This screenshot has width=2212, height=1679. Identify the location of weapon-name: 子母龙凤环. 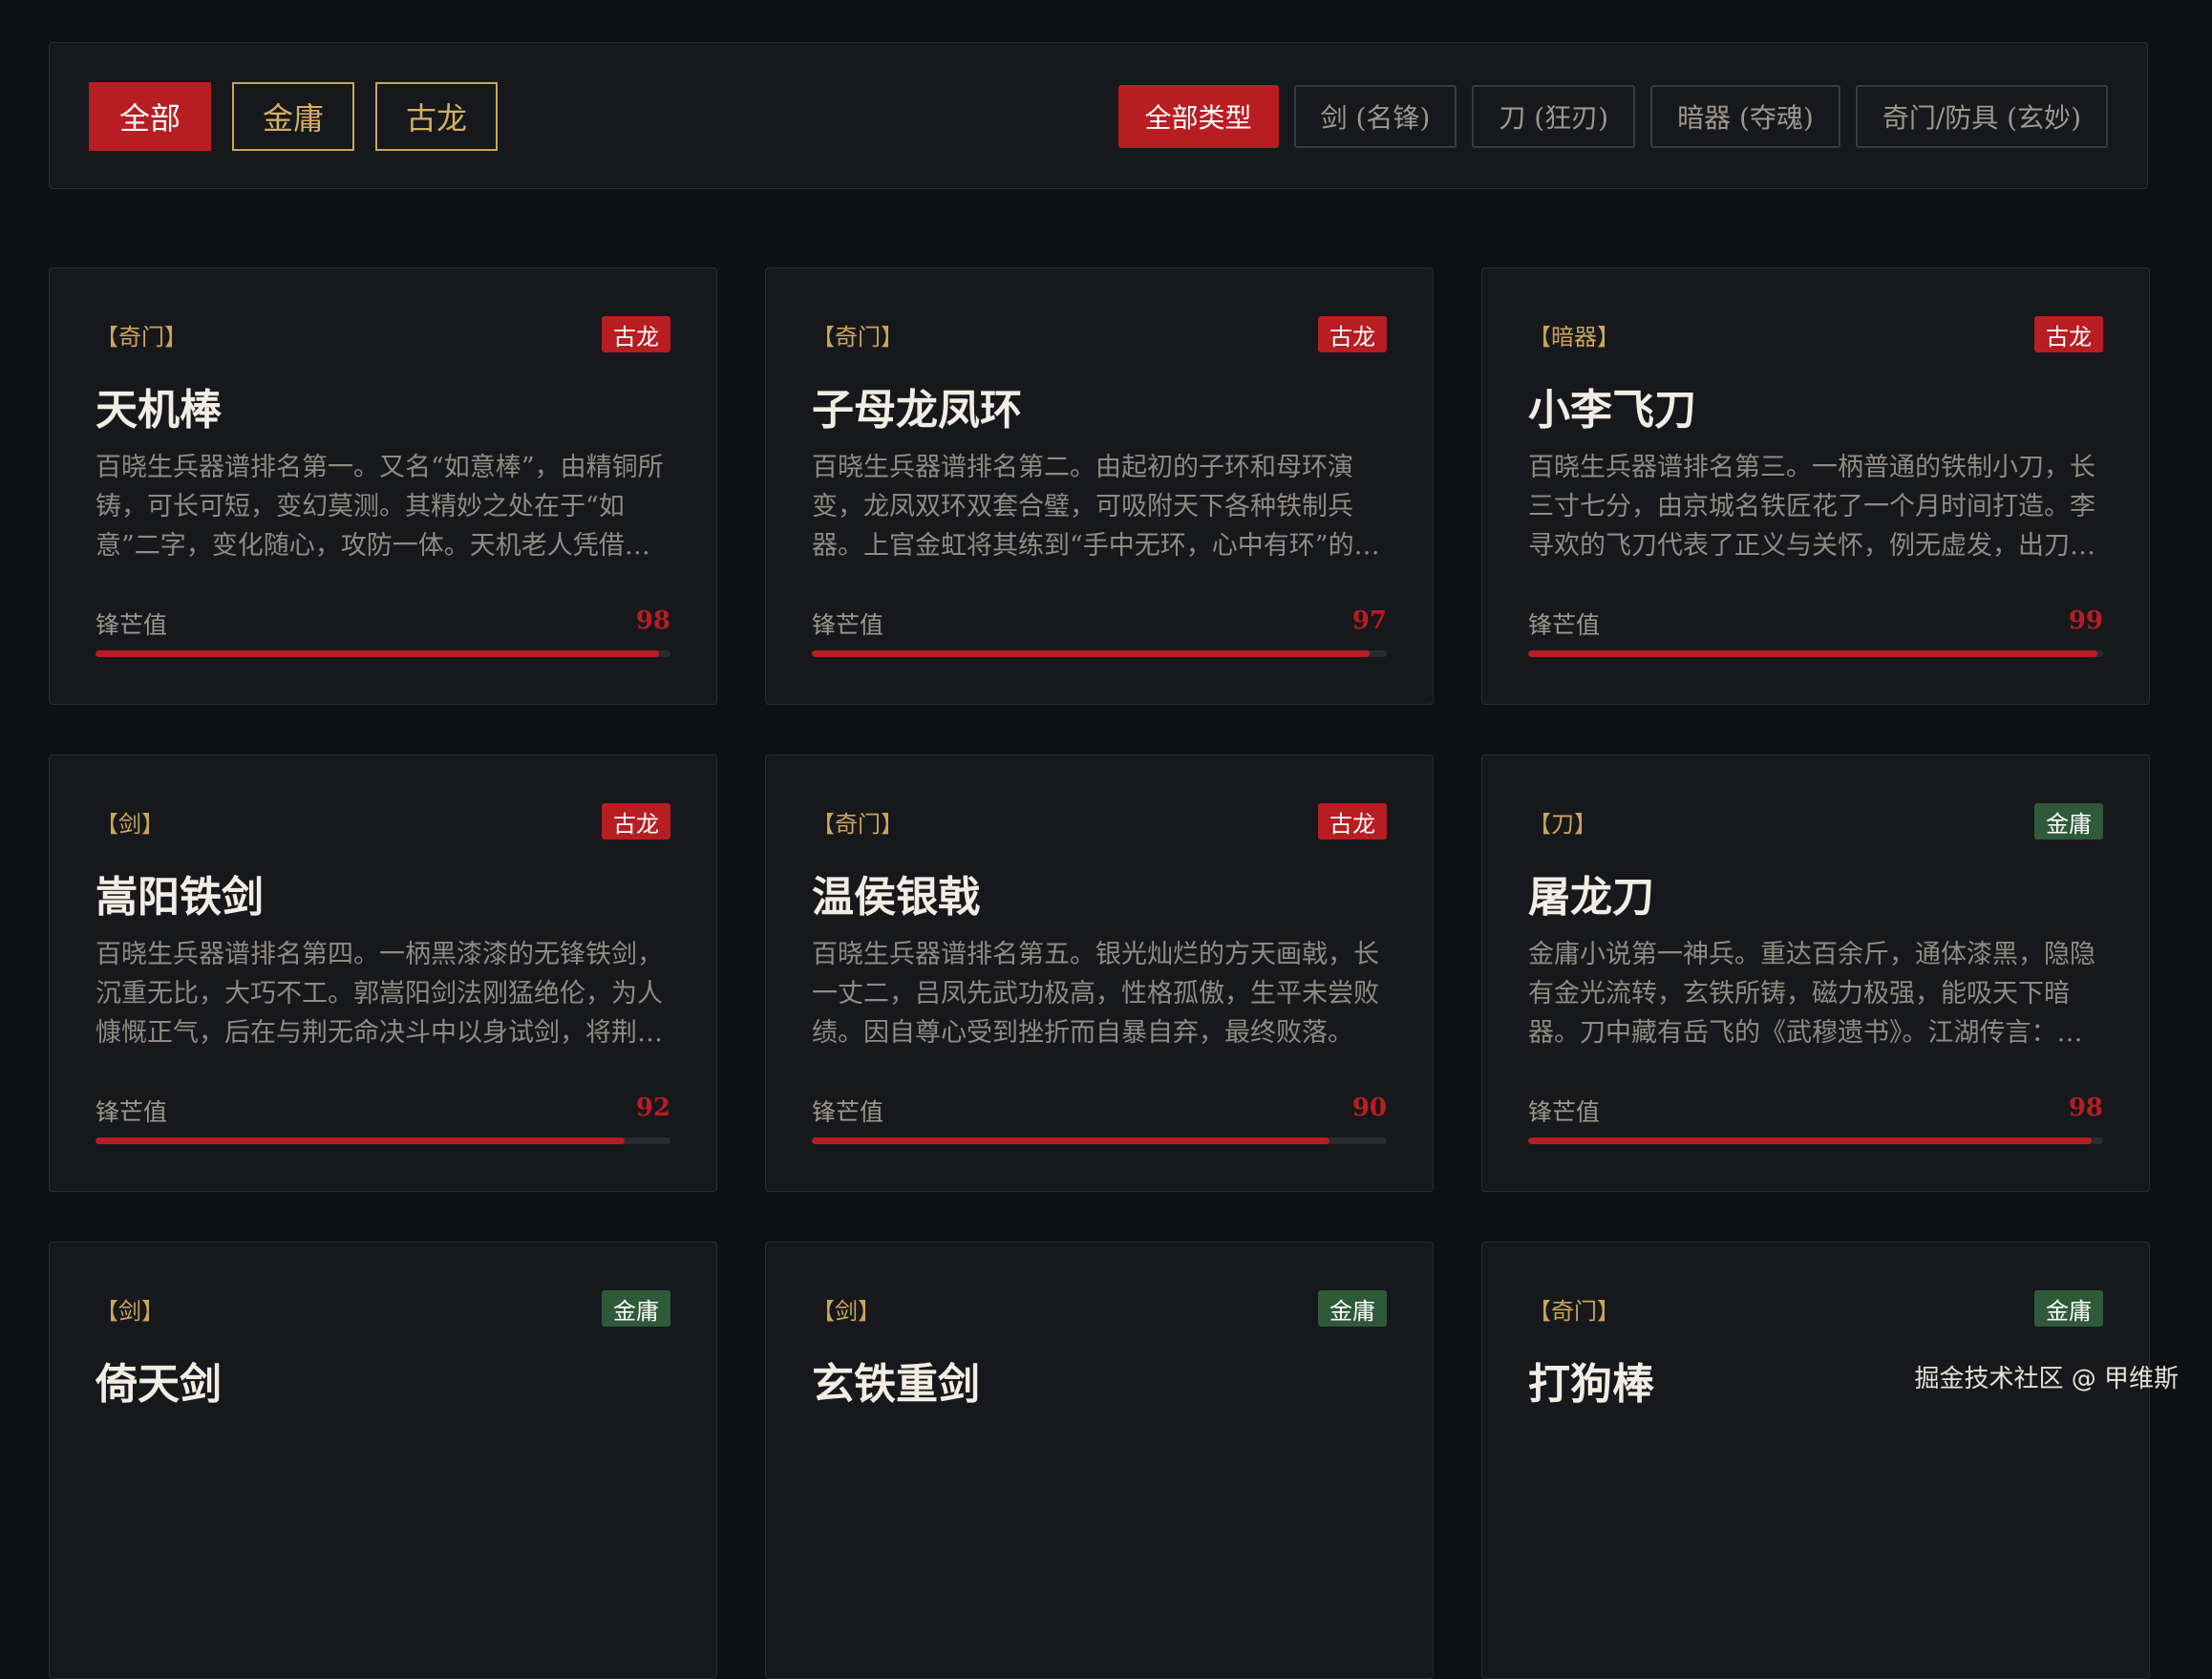
(917, 410).